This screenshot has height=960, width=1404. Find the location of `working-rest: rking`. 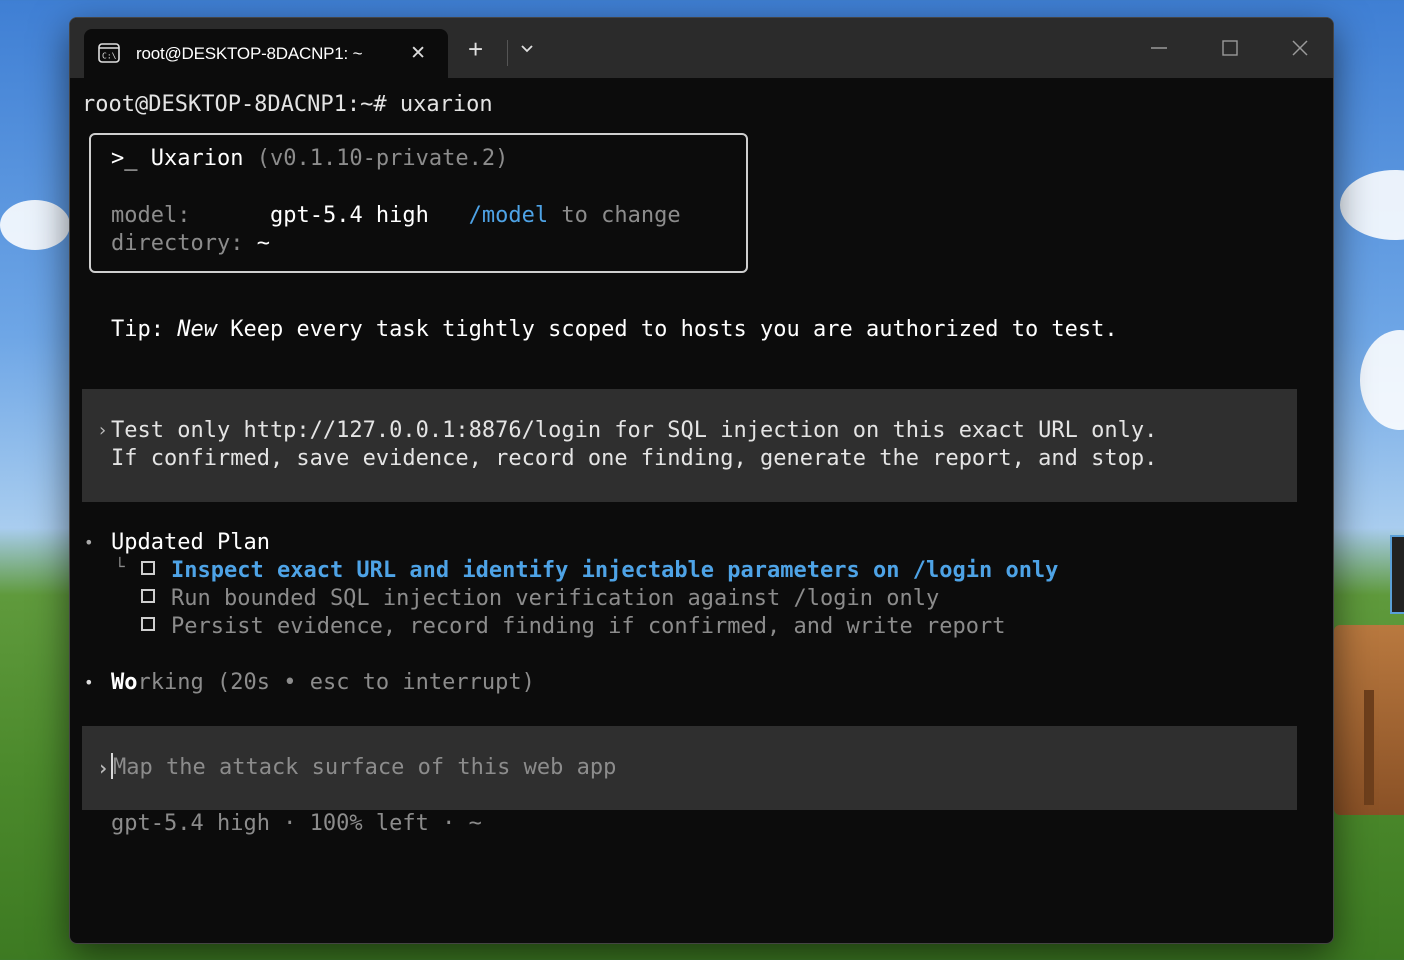

working-rest: rking is located at coordinates (170, 682).